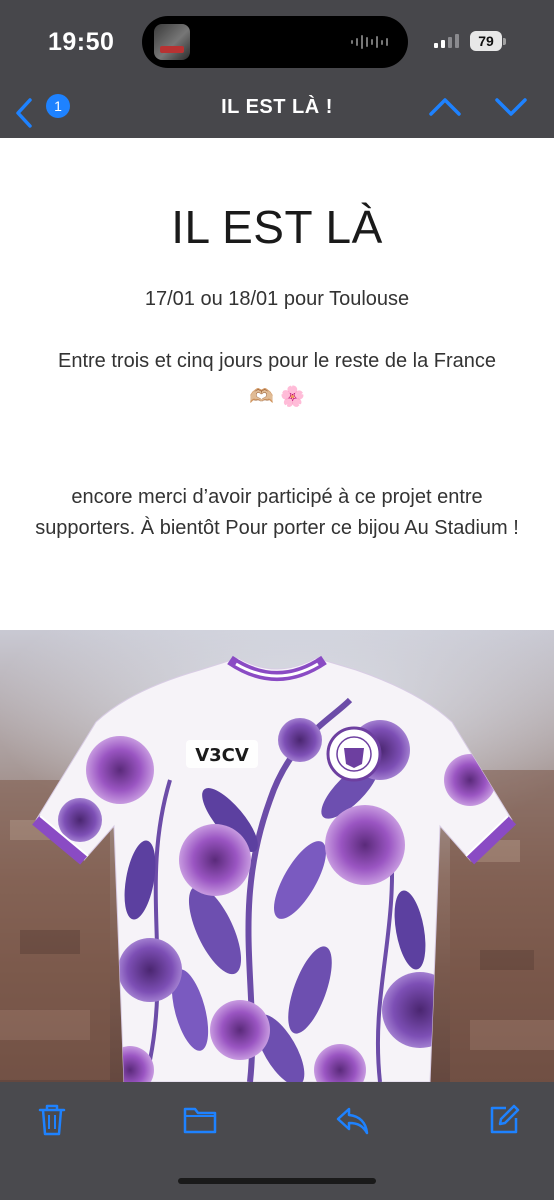  I want to click on status-time: 19:50, so click(81, 42).